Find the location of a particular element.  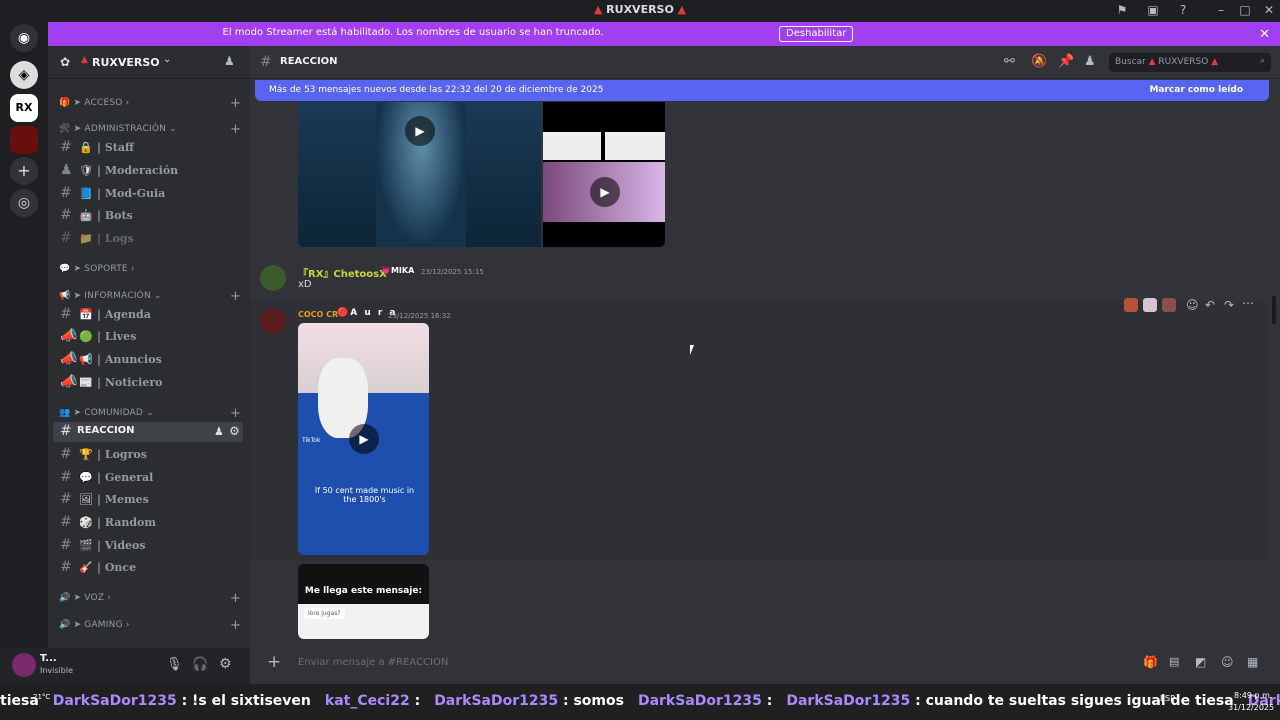

ticker-username: DarkSaDor1235 is located at coordinates (851, 701).